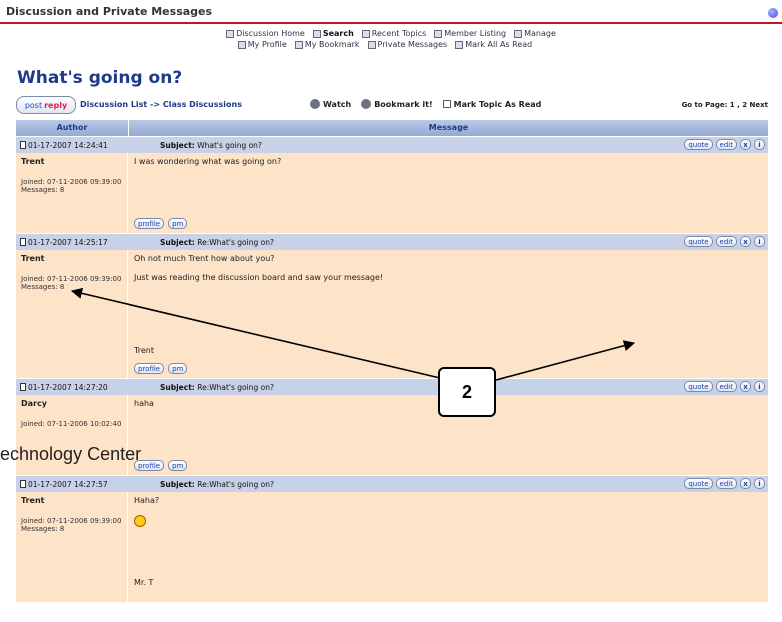  I want to click on members-icon, so click(438, 33).